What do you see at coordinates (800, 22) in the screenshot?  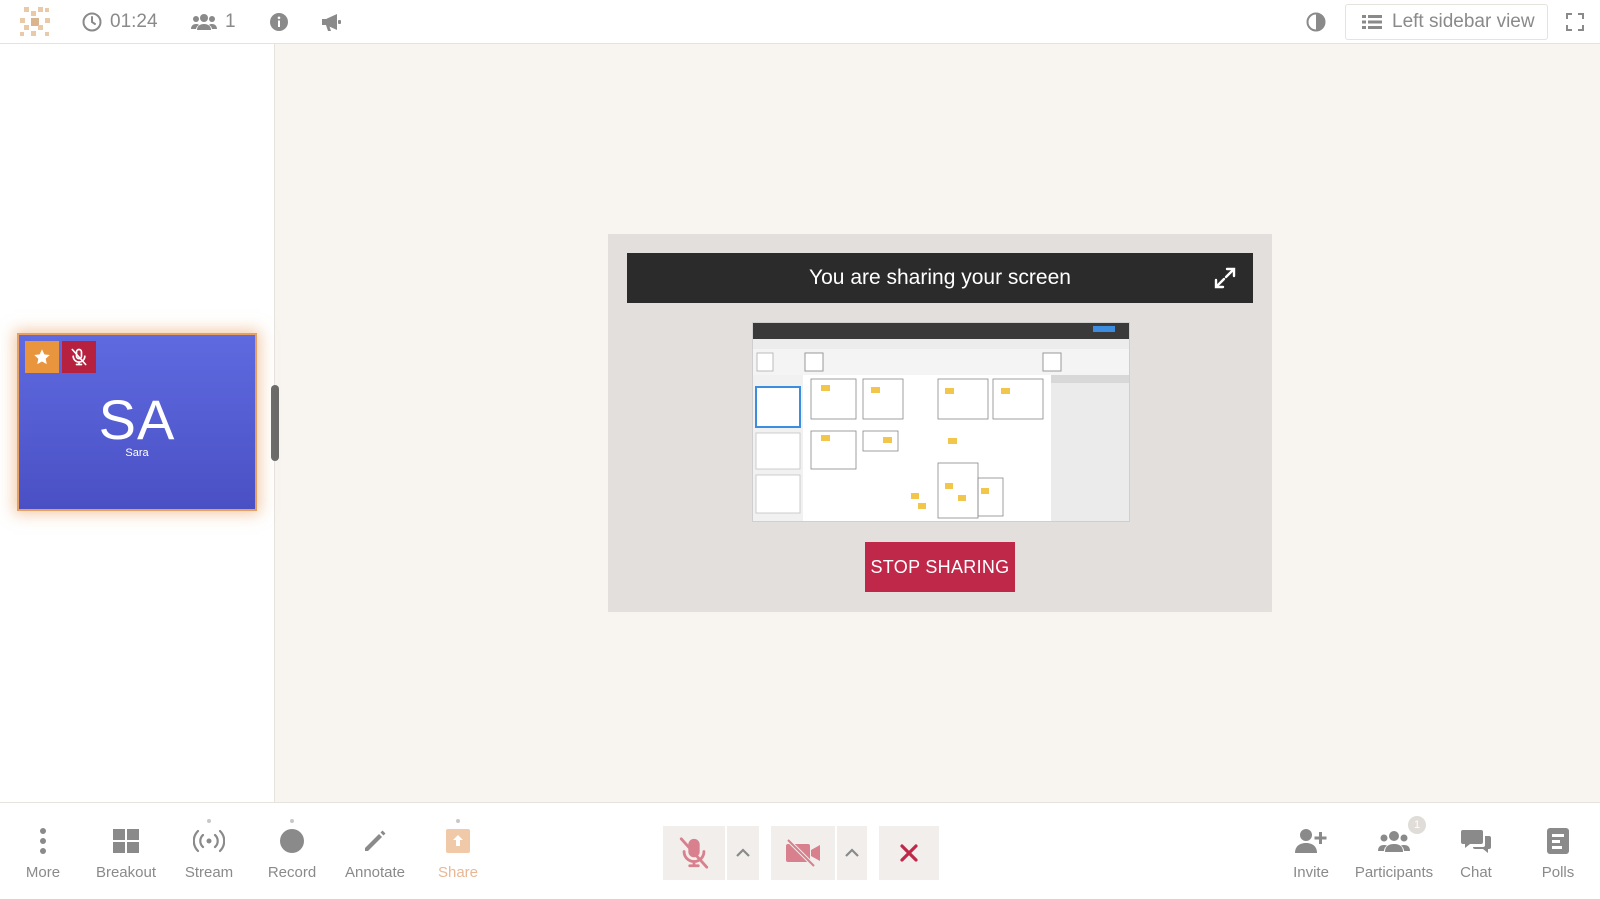 I see `top-bar: 01:24 1 Left sidebar view` at bounding box center [800, 22].